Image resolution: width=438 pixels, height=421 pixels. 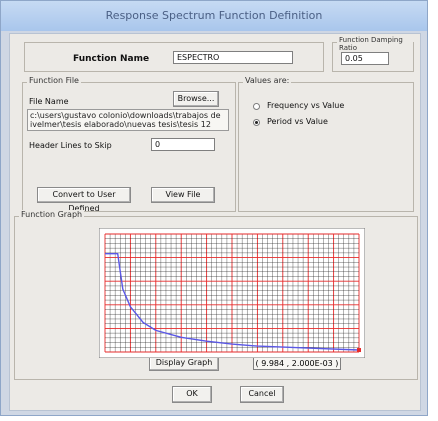 I want to click on period-label: Period vs Value, so click(x=297, y=121).